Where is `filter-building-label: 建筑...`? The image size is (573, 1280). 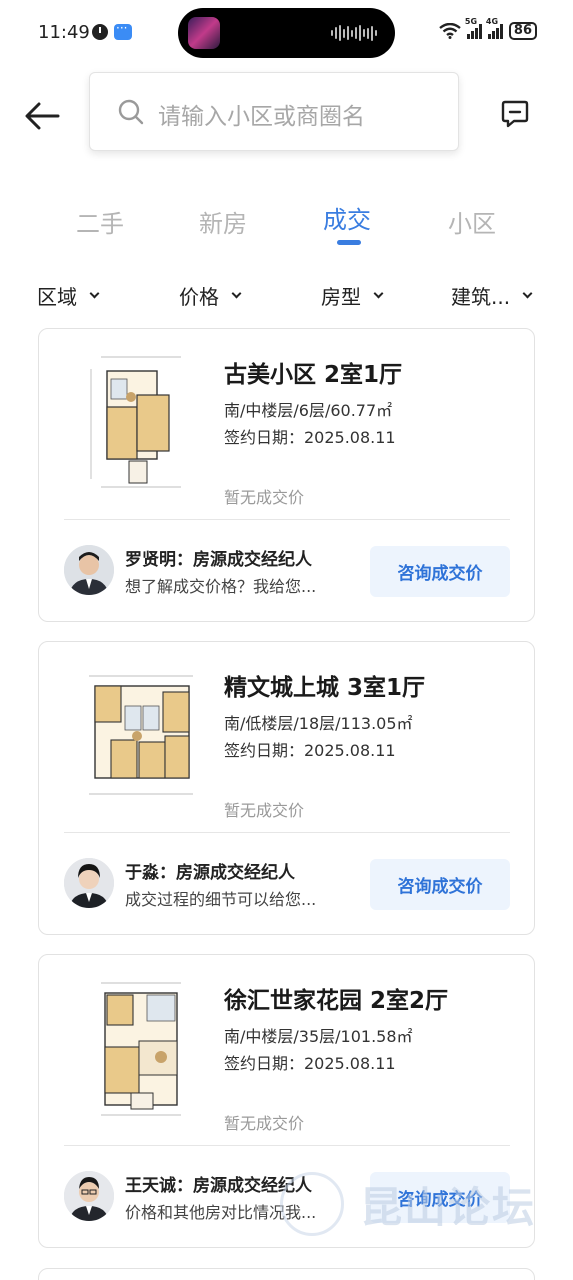 filter-building-label: 建筑... is located at coordinates (481, 297).